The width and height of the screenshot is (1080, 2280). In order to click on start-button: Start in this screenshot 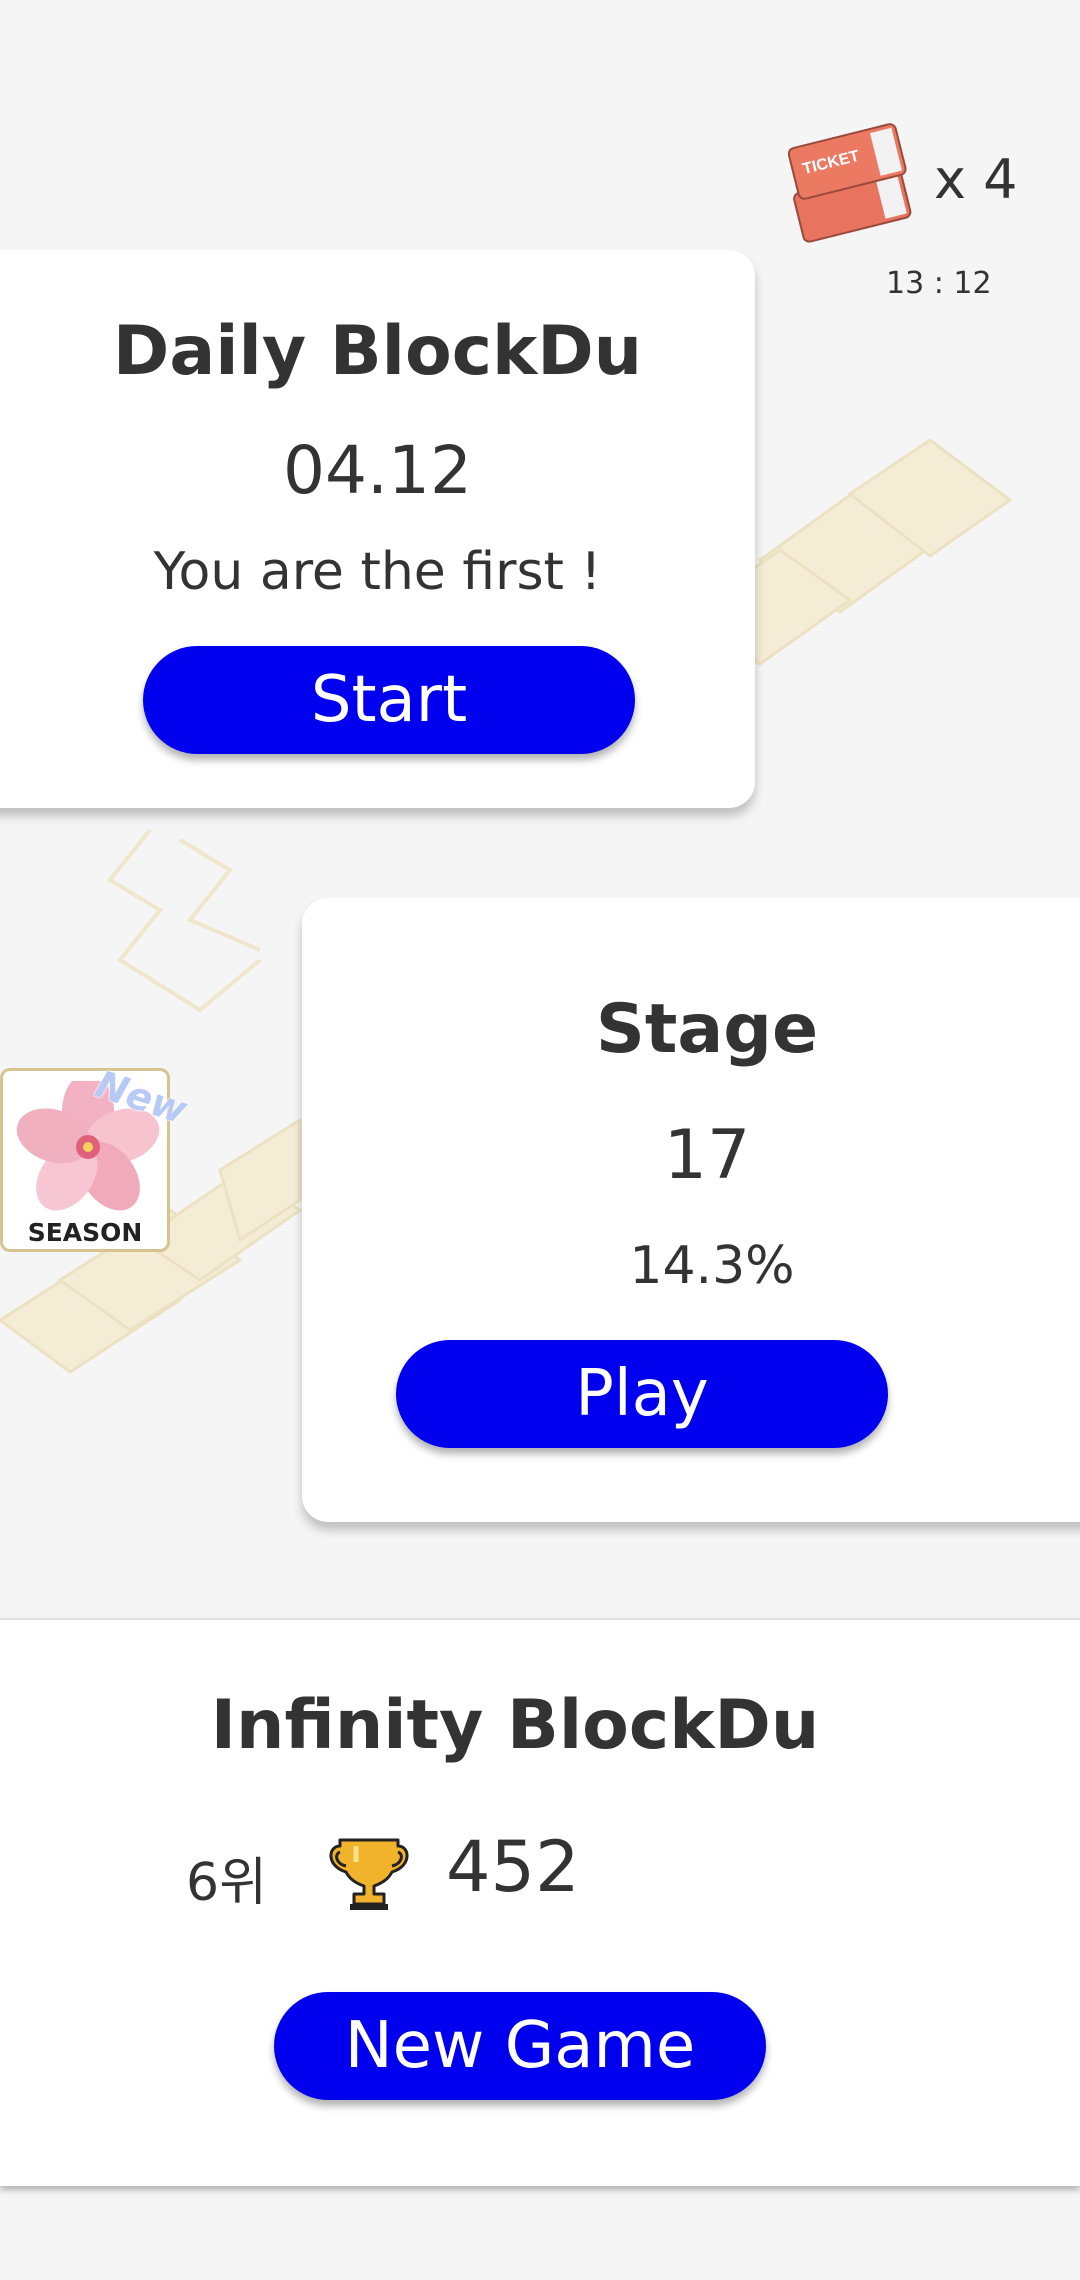, I will do `click(389, 700)`.